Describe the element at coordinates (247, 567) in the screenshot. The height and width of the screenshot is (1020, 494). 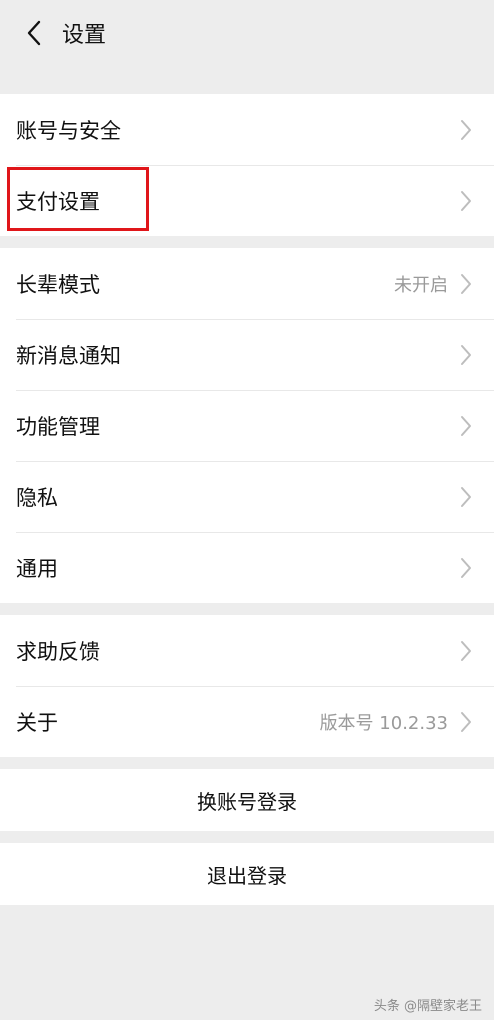
I see `settings-item-general: 通用` at that location.